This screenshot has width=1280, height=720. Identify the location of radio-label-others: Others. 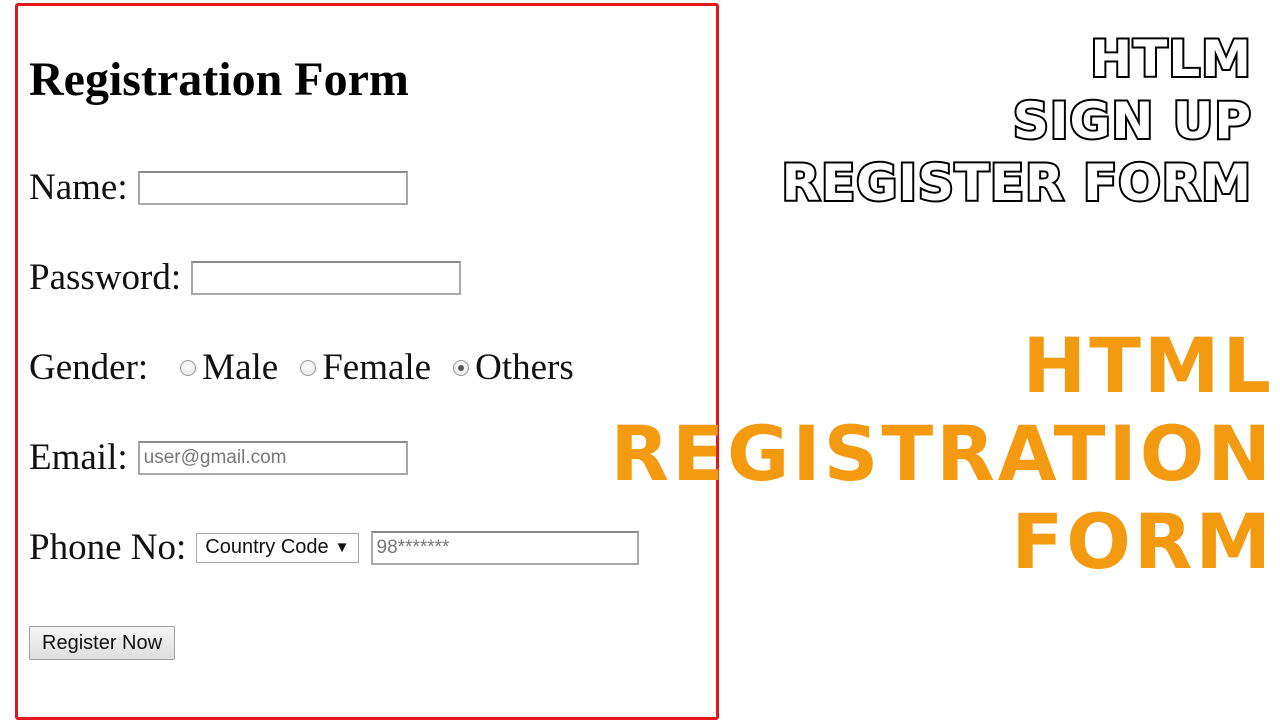
(524, 367).